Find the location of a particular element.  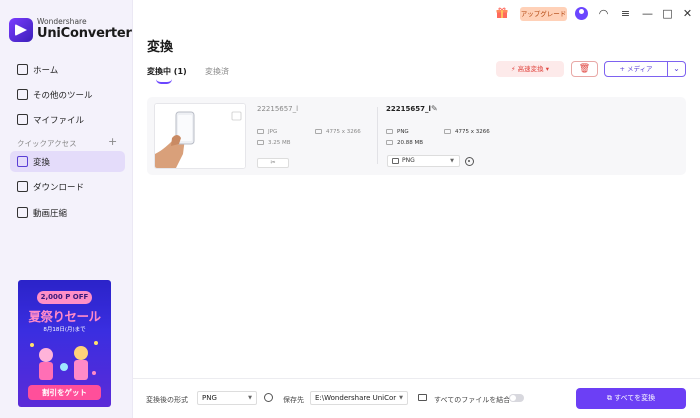

promo-illustration is located at coordinates (64, 360).